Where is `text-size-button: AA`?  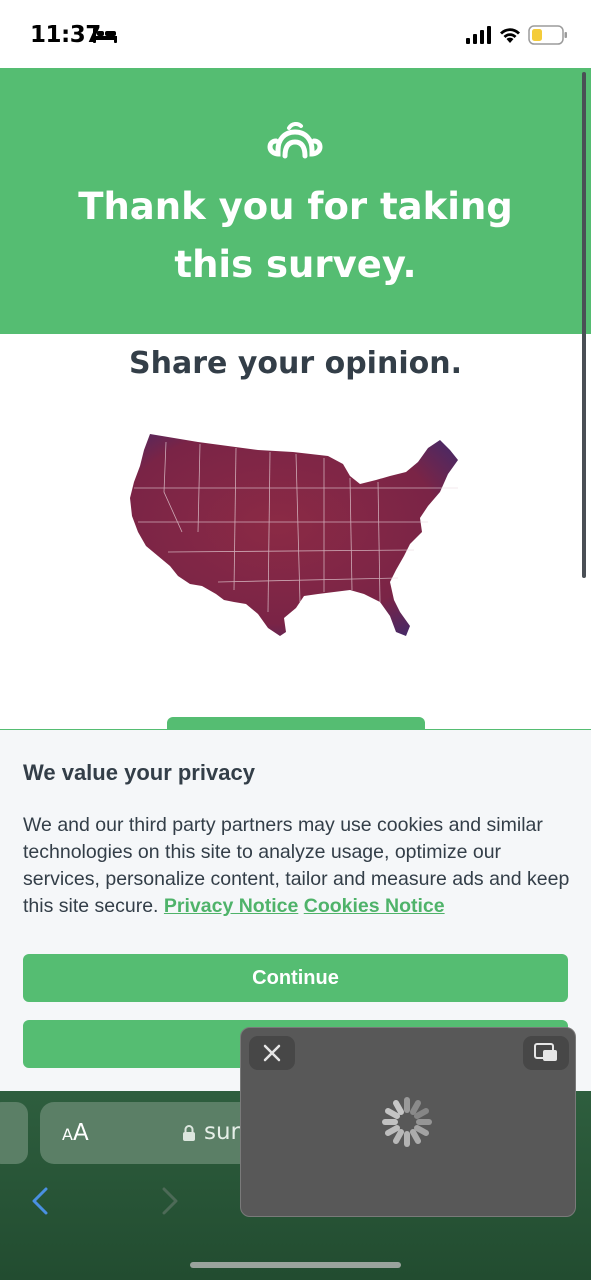
text-size-button: AA is located at coordinates (75, 1133).